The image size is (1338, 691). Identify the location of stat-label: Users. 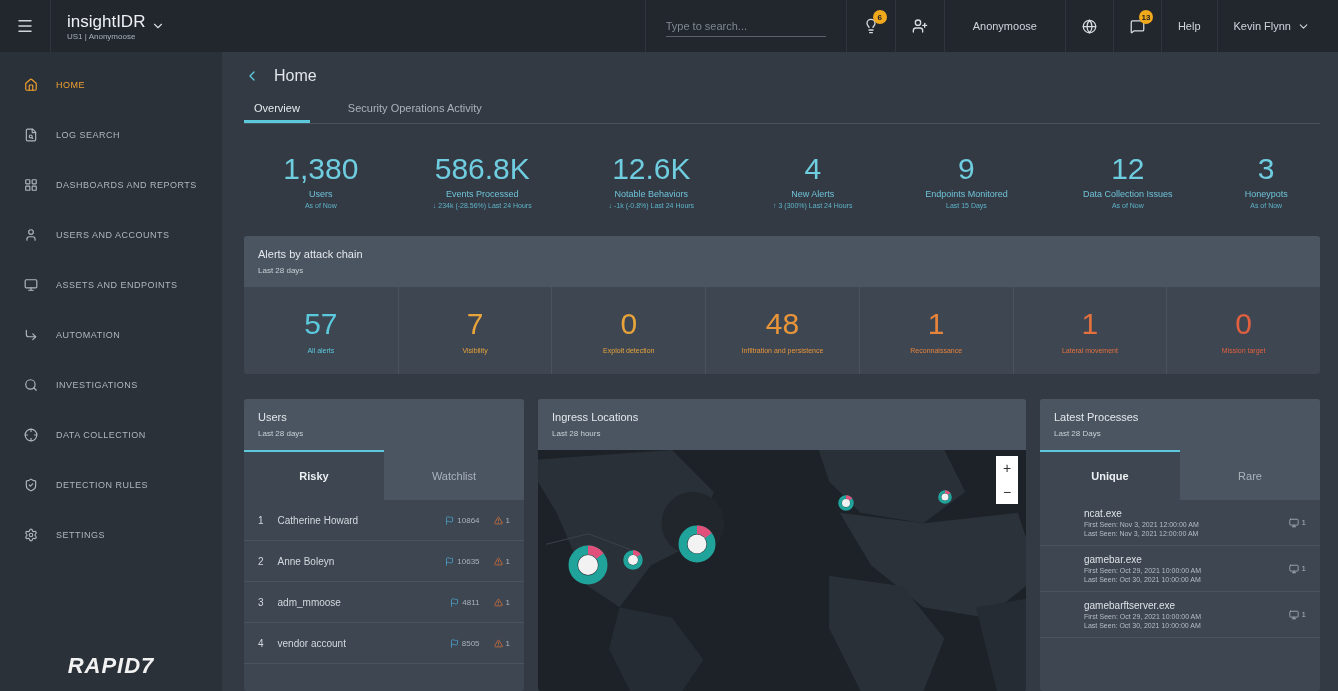
(321, 193).